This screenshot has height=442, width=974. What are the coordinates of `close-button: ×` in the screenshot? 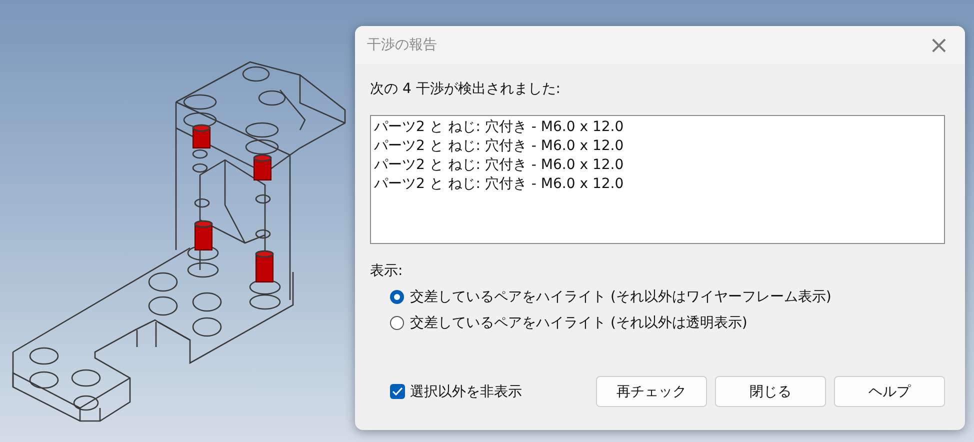 It's located at (938, 45).